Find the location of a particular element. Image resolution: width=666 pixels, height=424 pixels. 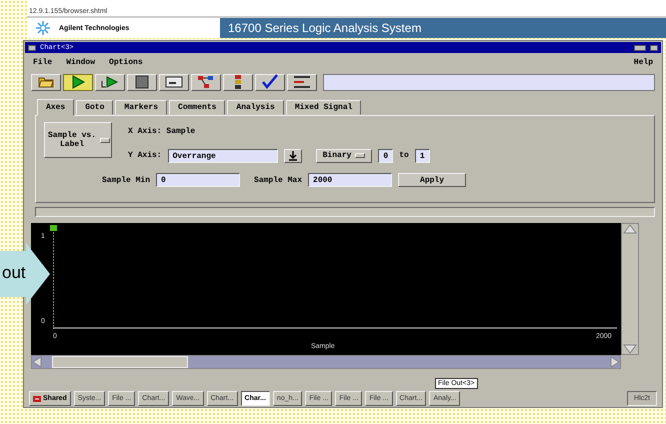

y-axis-field: Overrange is located at coordinates (223, 155).